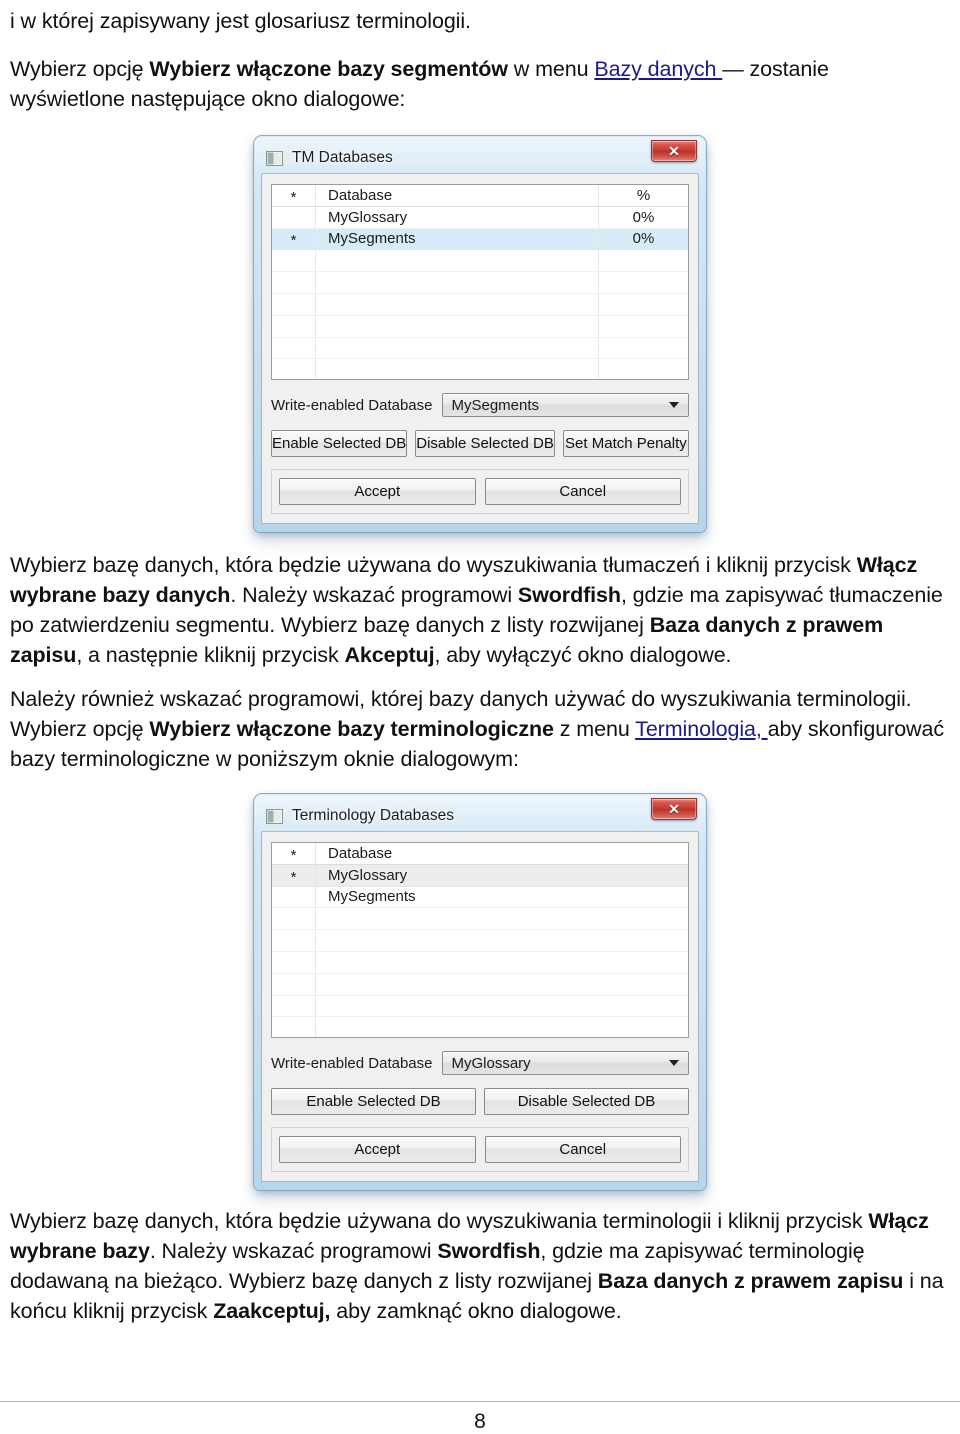 The height and width of the screenshot is (1434, 960). What do you see at coordinates (569, 595) in the screenshot?
I see `p3-bold-swordfish: Swordfish` at bounding box center [569, 595].